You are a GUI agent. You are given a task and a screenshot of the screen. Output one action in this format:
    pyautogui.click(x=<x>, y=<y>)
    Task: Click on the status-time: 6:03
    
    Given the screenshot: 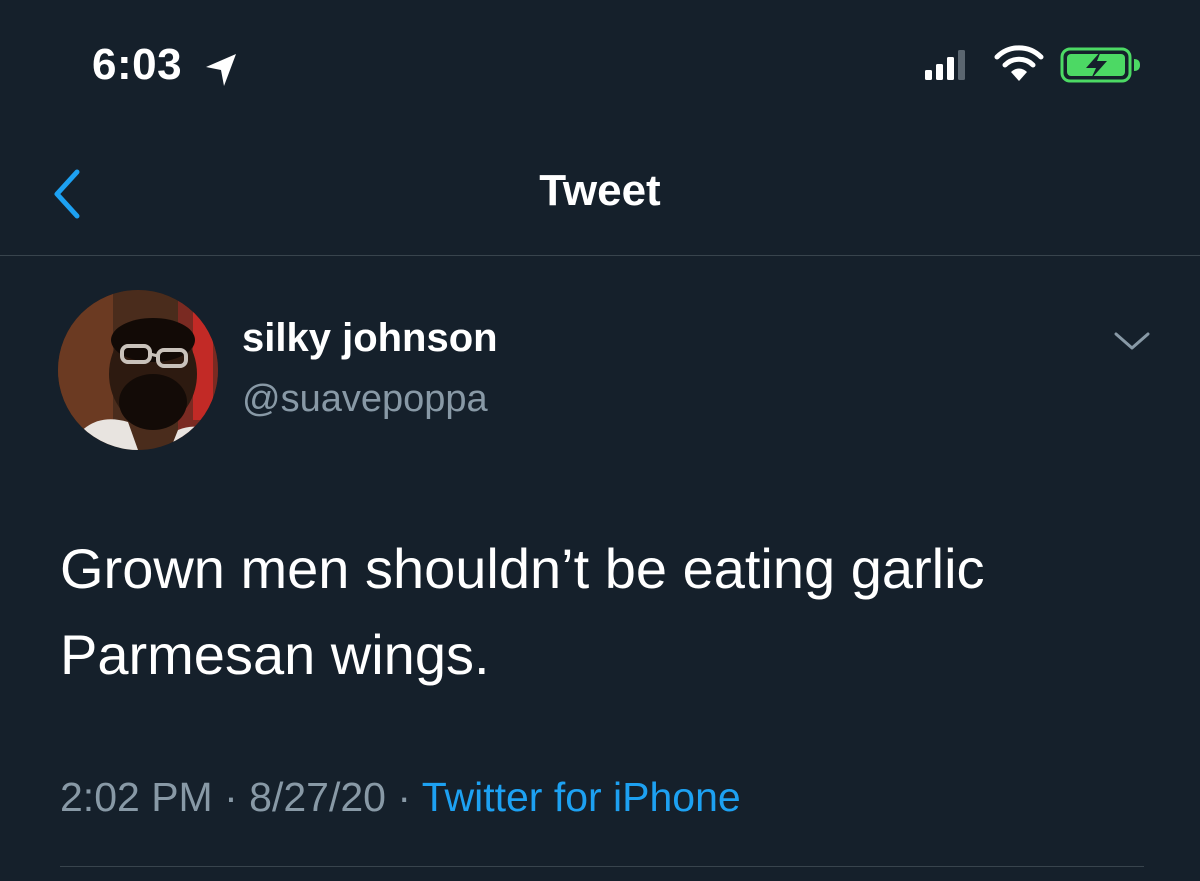 What is the action you would take?
    pyautogui.click(x=137, y=64)
    